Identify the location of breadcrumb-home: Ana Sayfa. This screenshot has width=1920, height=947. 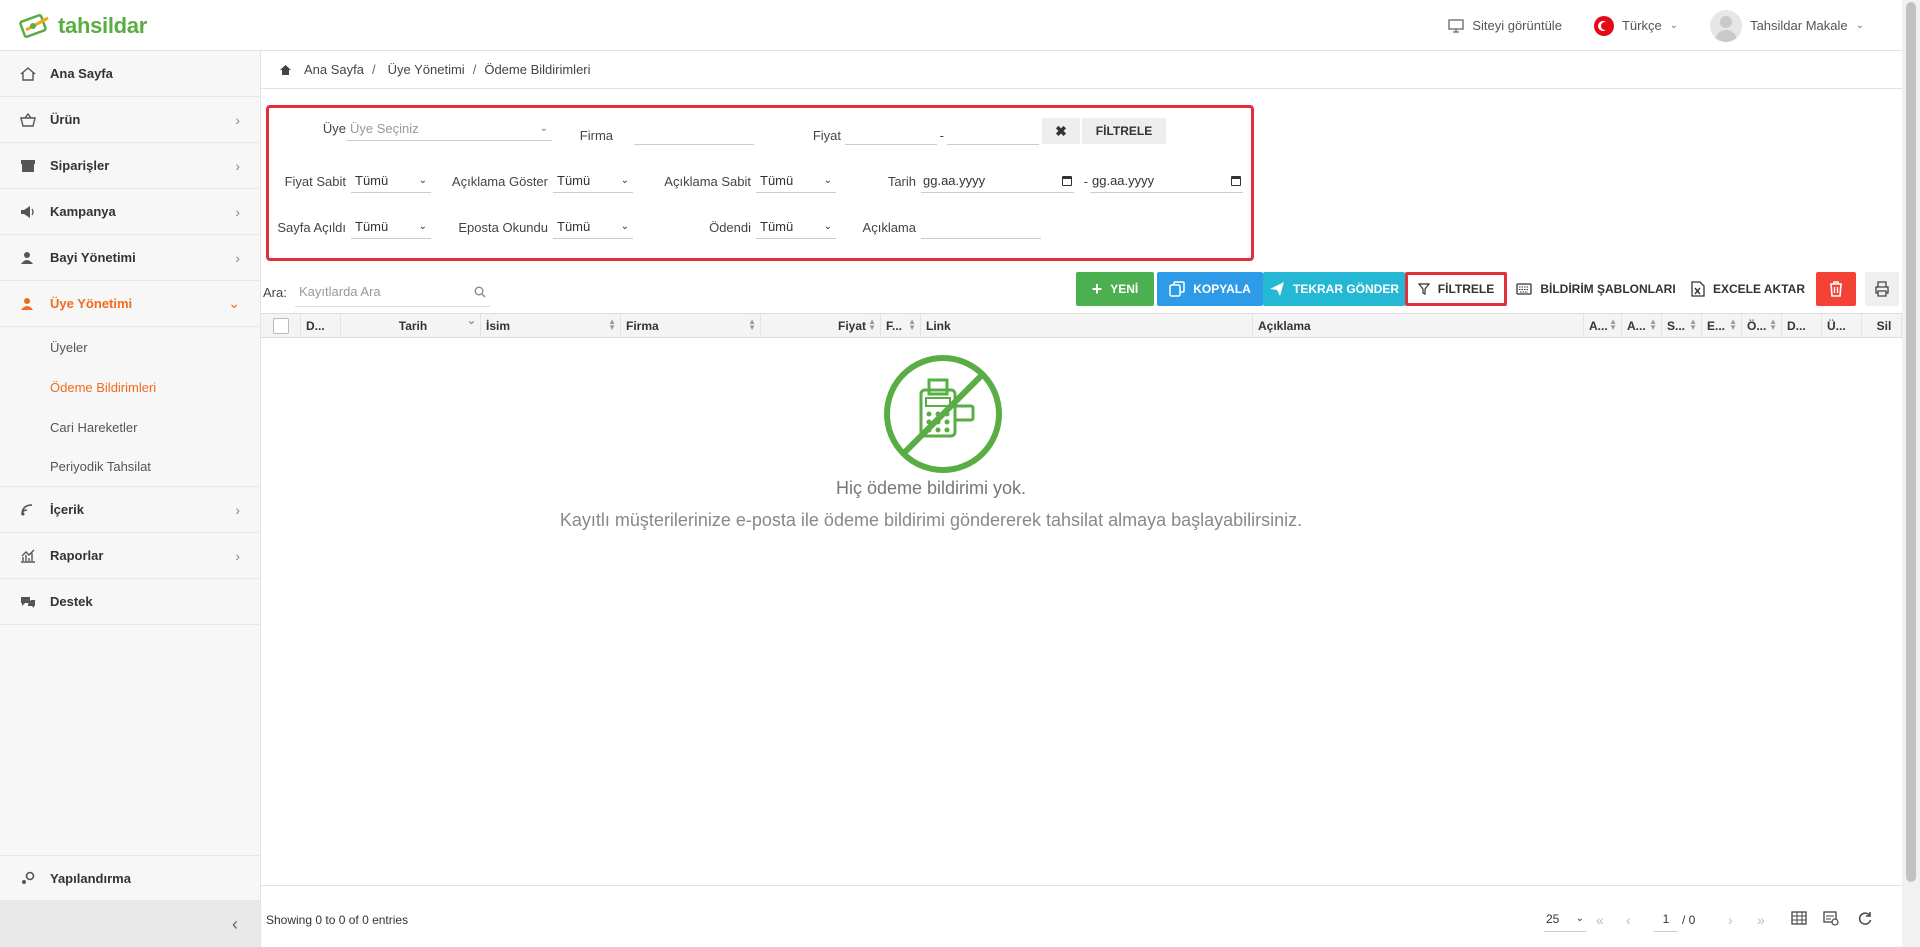
(334, 69).